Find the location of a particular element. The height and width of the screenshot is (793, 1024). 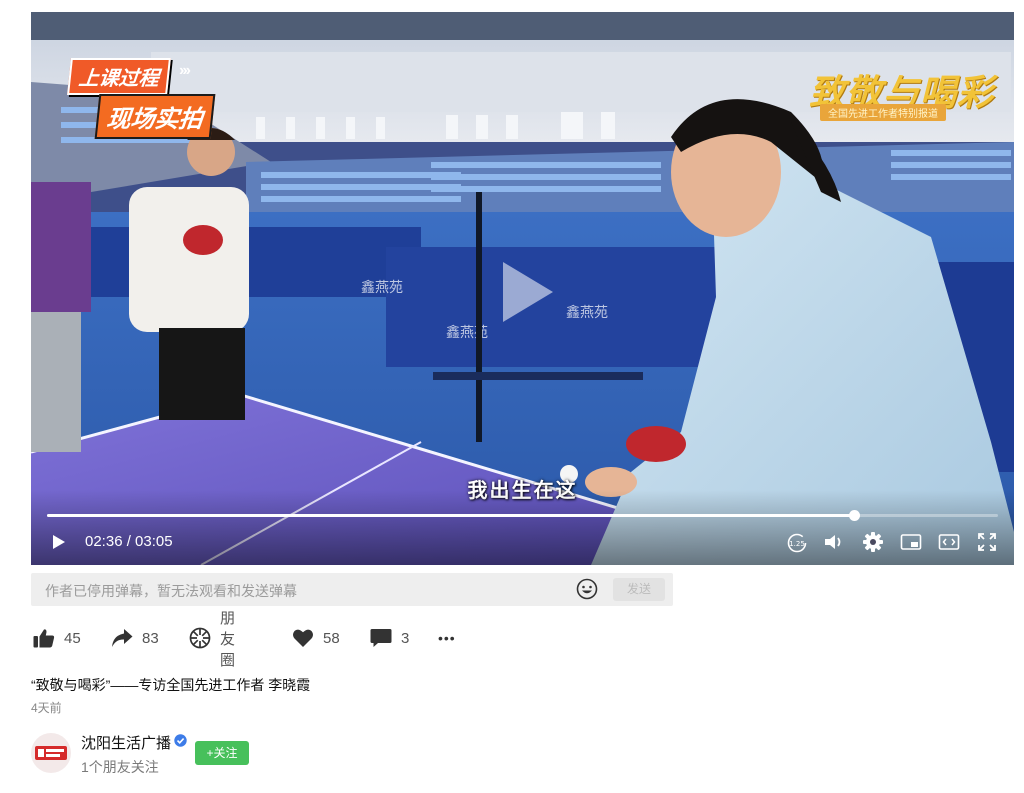

share-count: 83 is located at coordinates (150, 638).